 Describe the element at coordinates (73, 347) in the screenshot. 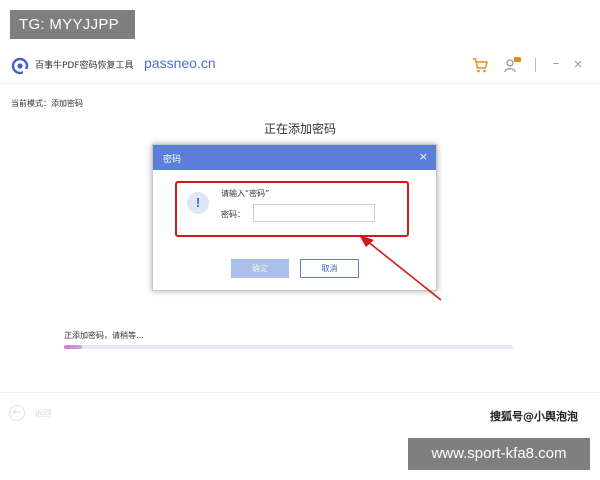

I see `progress-fill` at that location.